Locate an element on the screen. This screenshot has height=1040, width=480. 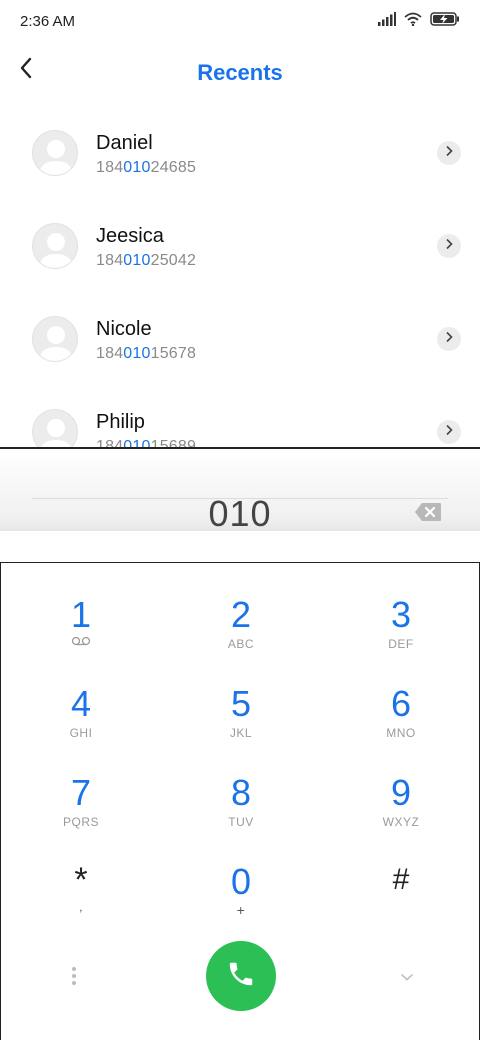
page-title: Recents is located at coordinates (240, 72).